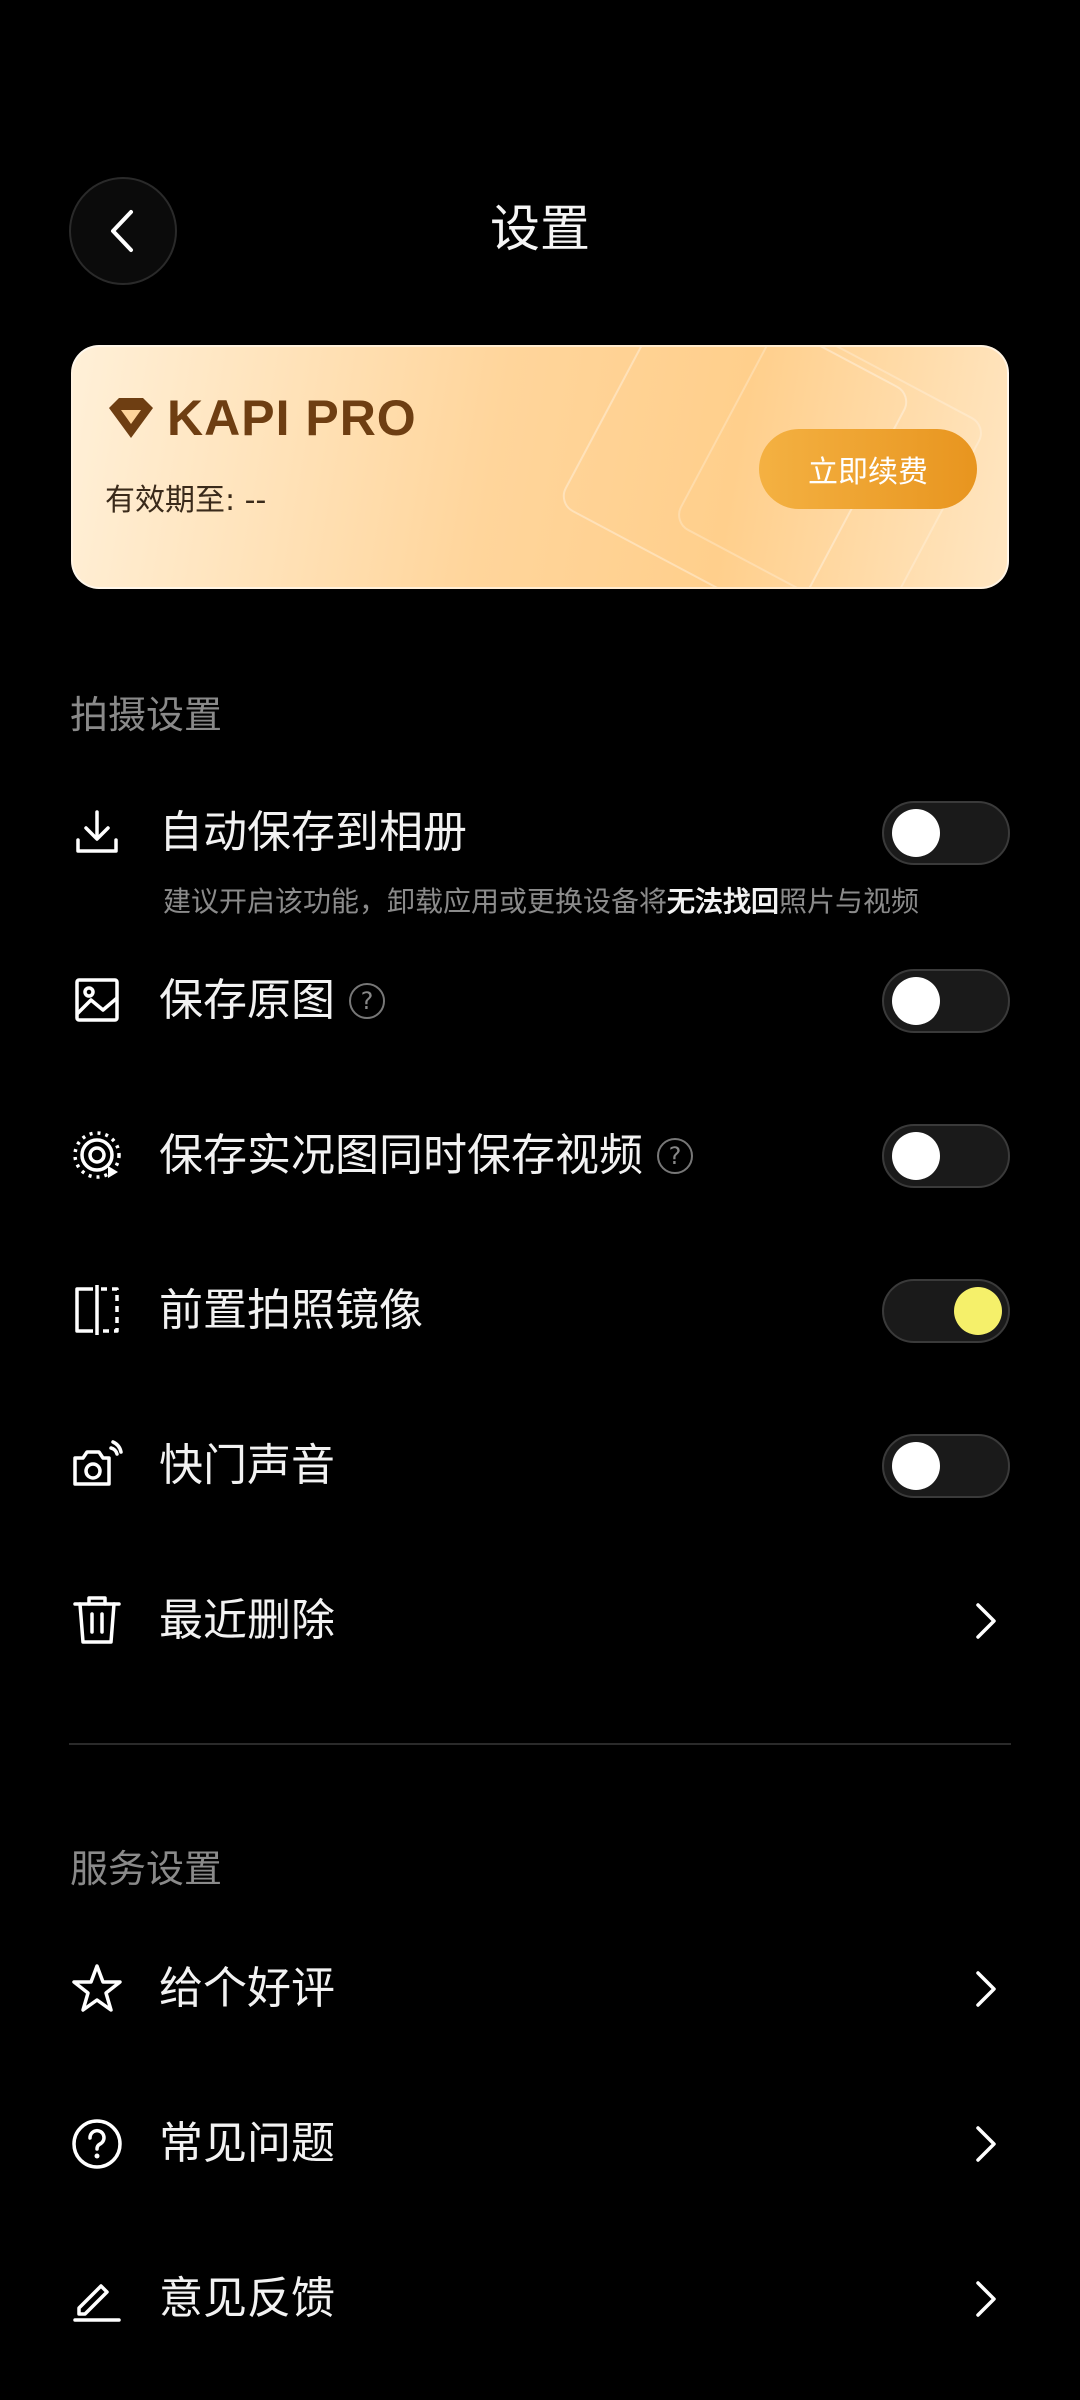  I want to click on download-icon, so click(97, 832).